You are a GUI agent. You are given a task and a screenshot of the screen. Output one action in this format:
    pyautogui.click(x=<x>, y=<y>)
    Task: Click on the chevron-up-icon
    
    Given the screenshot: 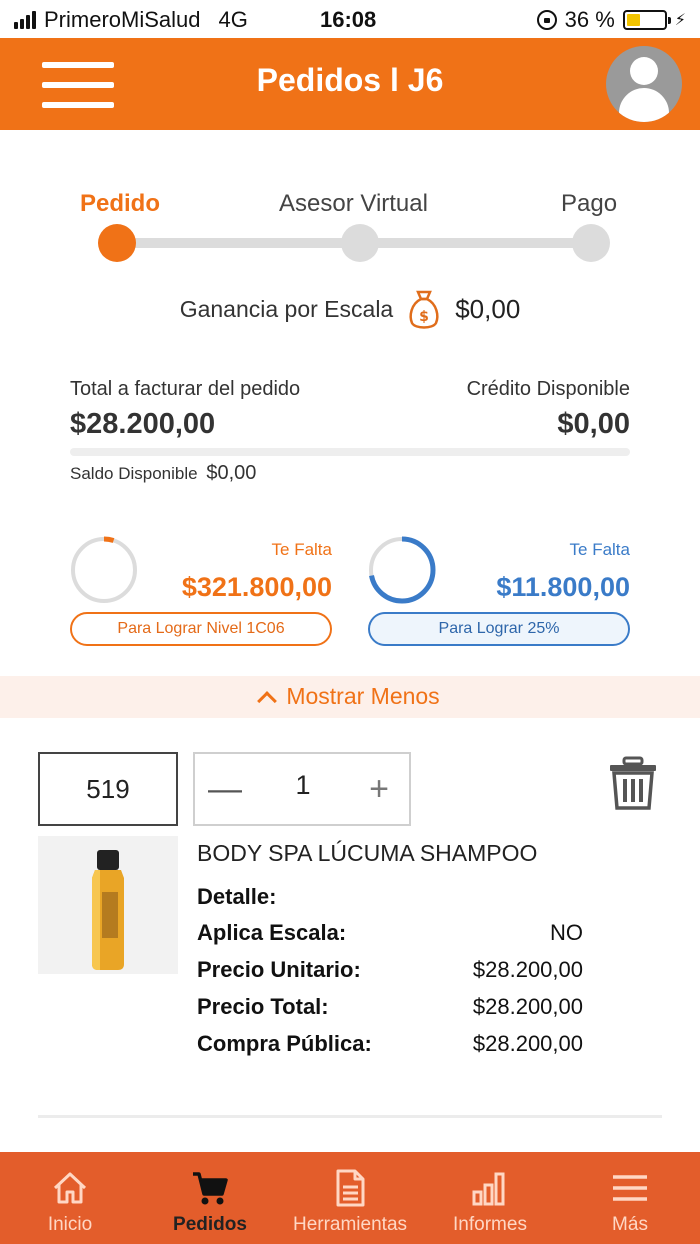 What is the action you would take?
    pyautogui.click(x=267, y=701)
    